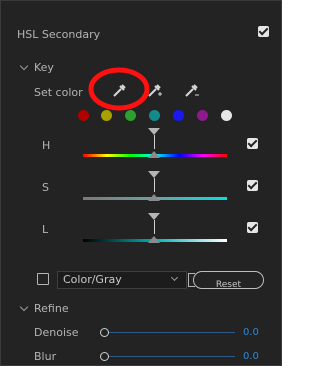 This screenshot has width=320, height=366. Describe the element at coordinates (45, 229) in the screenshot. I see `l-label: L` at that location.